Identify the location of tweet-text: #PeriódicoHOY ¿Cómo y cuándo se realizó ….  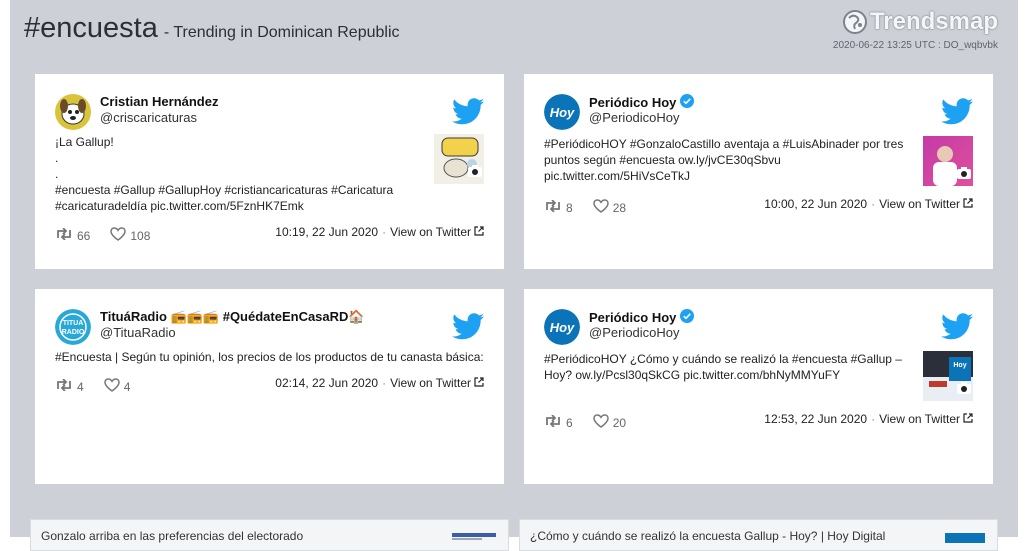
(731, 367).